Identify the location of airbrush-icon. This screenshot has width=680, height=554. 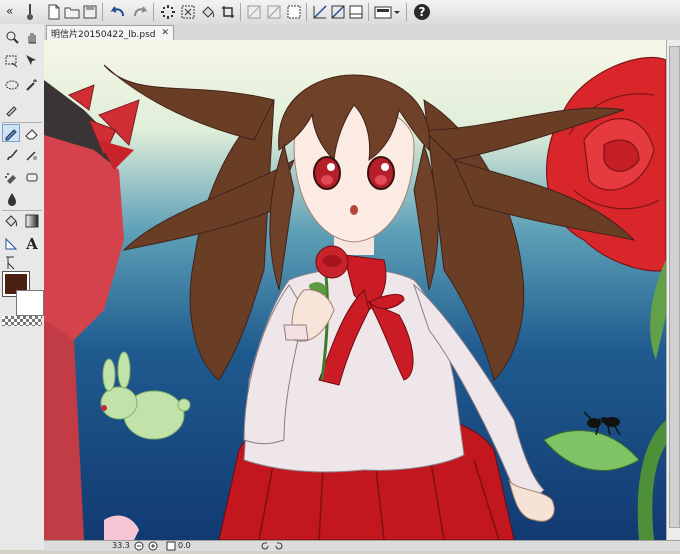
(12, 177).